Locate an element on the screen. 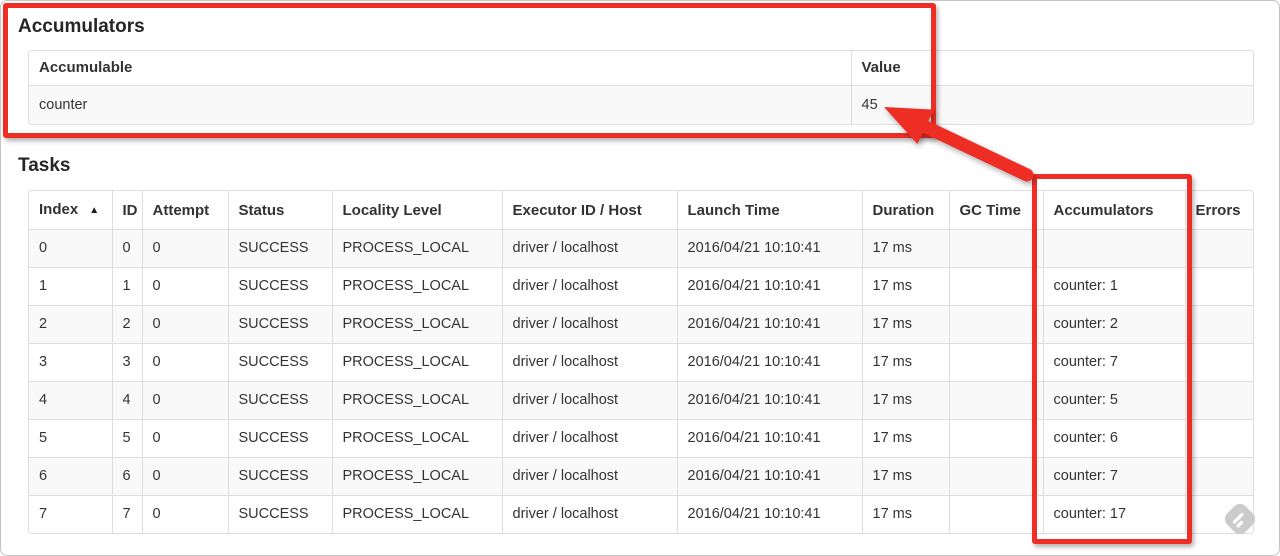 The image size is (1280, 556). column-header-accumulators: Accumulators is located at coordinates (1113, 210).